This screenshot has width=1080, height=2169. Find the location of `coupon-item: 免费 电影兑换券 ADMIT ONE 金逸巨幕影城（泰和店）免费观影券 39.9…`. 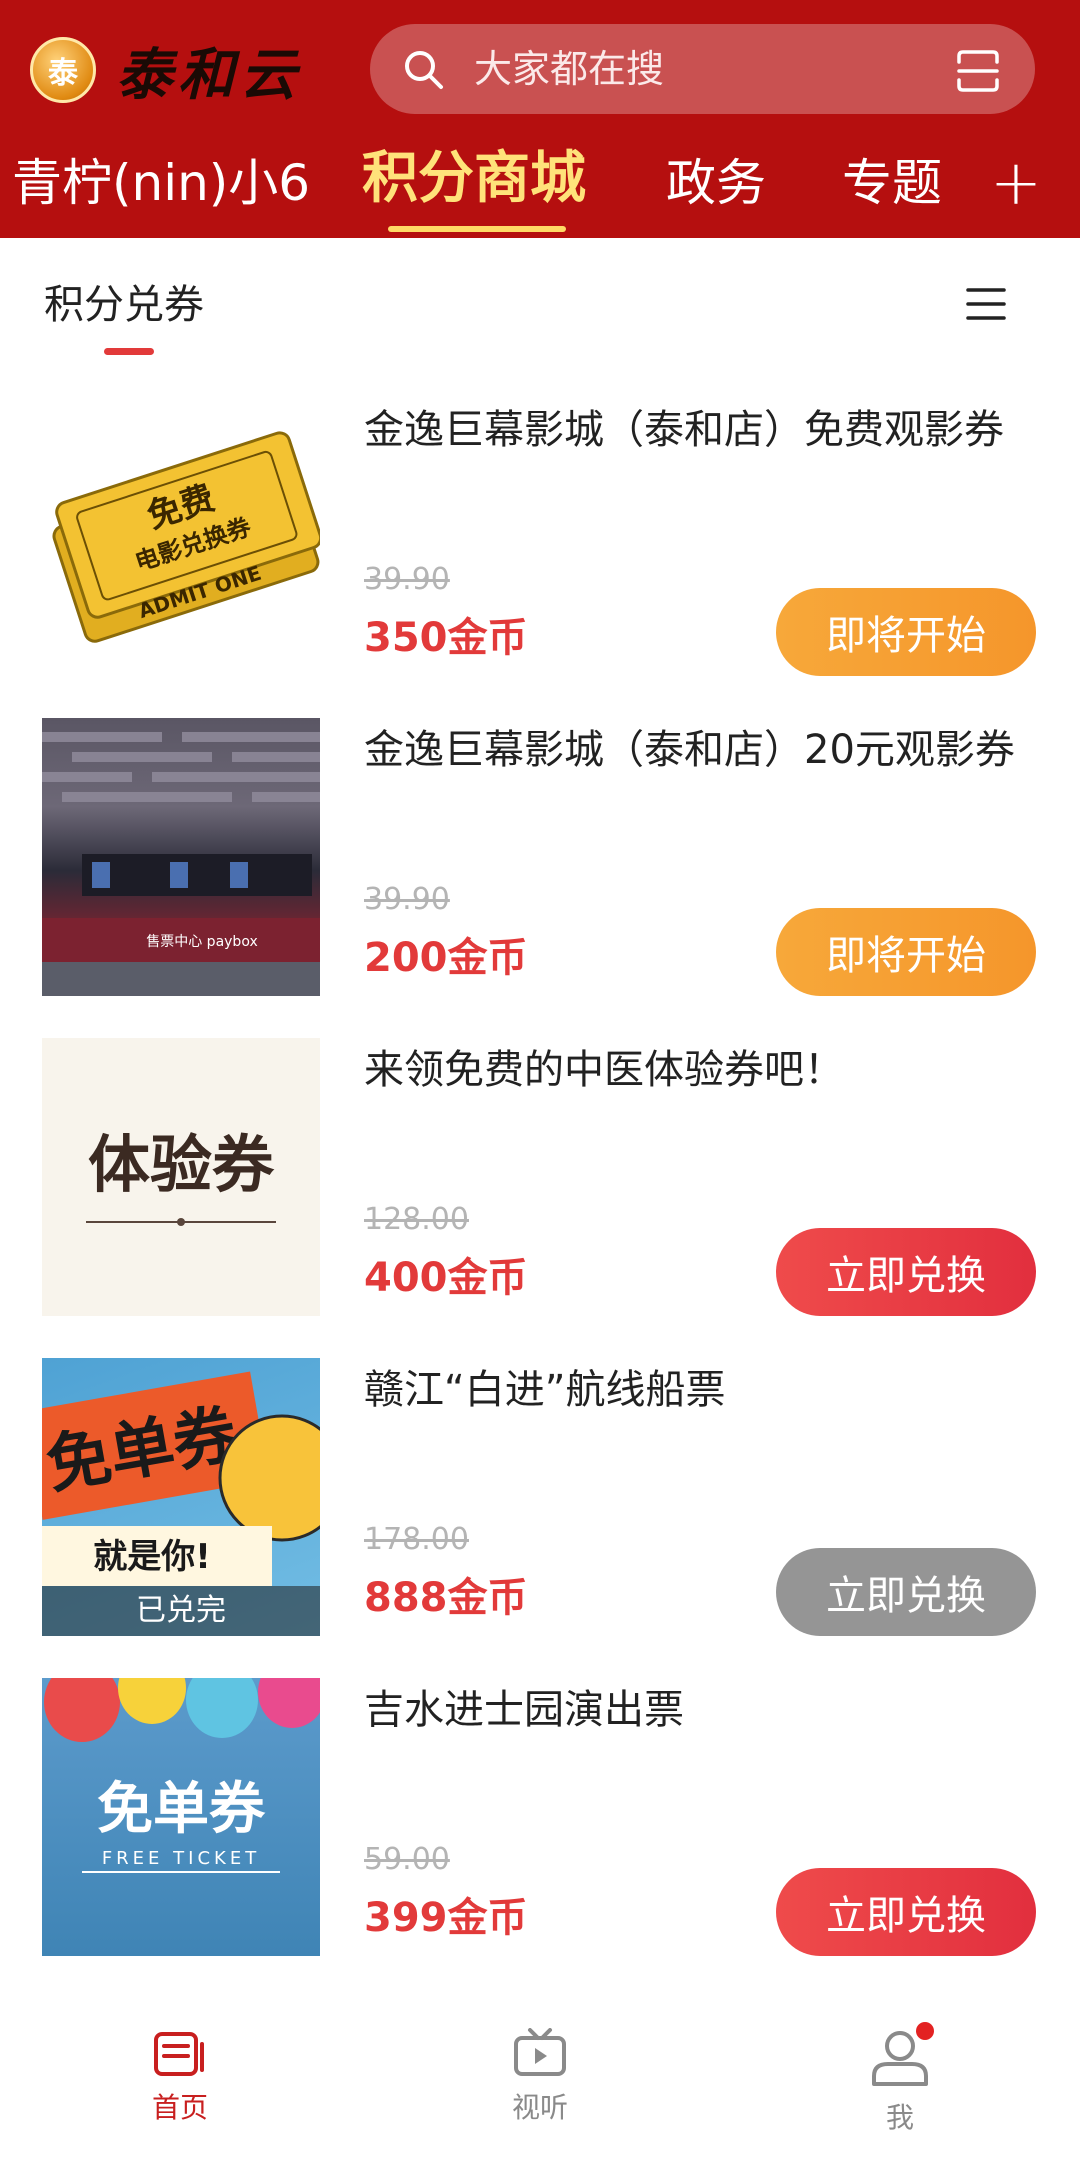

coupon-item: 免费 电影兑换券 ADMIT ONE 金逸巨幕影城（泰和店）免费观影券 39.9… is located at coordinates (540, 558).